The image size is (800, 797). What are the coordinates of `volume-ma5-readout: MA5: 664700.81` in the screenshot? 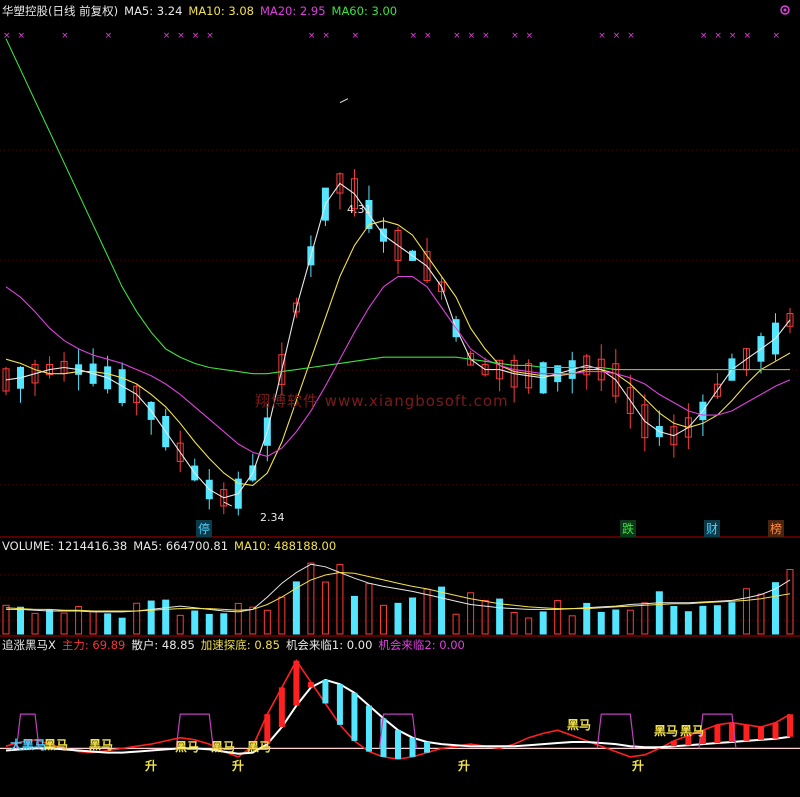 It's located at (181, 546).